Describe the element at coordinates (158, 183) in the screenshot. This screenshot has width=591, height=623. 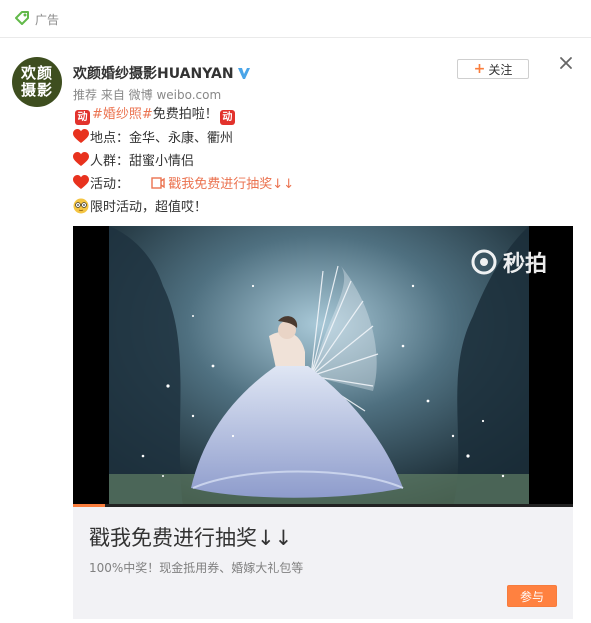
I see `link-icon` at that location.